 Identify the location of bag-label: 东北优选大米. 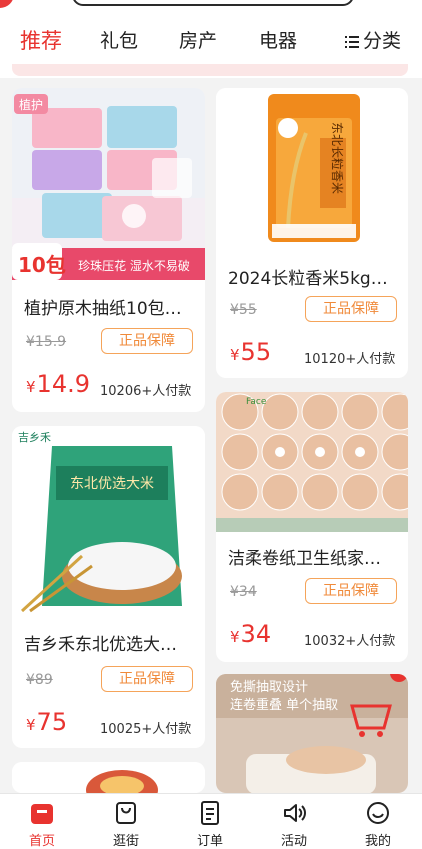
(112, 484).